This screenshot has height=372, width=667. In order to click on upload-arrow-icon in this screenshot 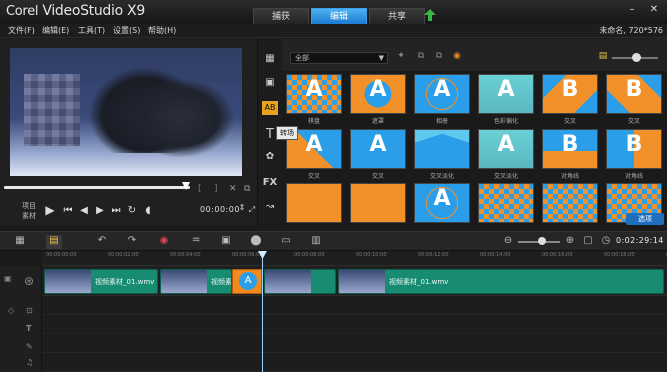, I will do `click(430, 15)`.